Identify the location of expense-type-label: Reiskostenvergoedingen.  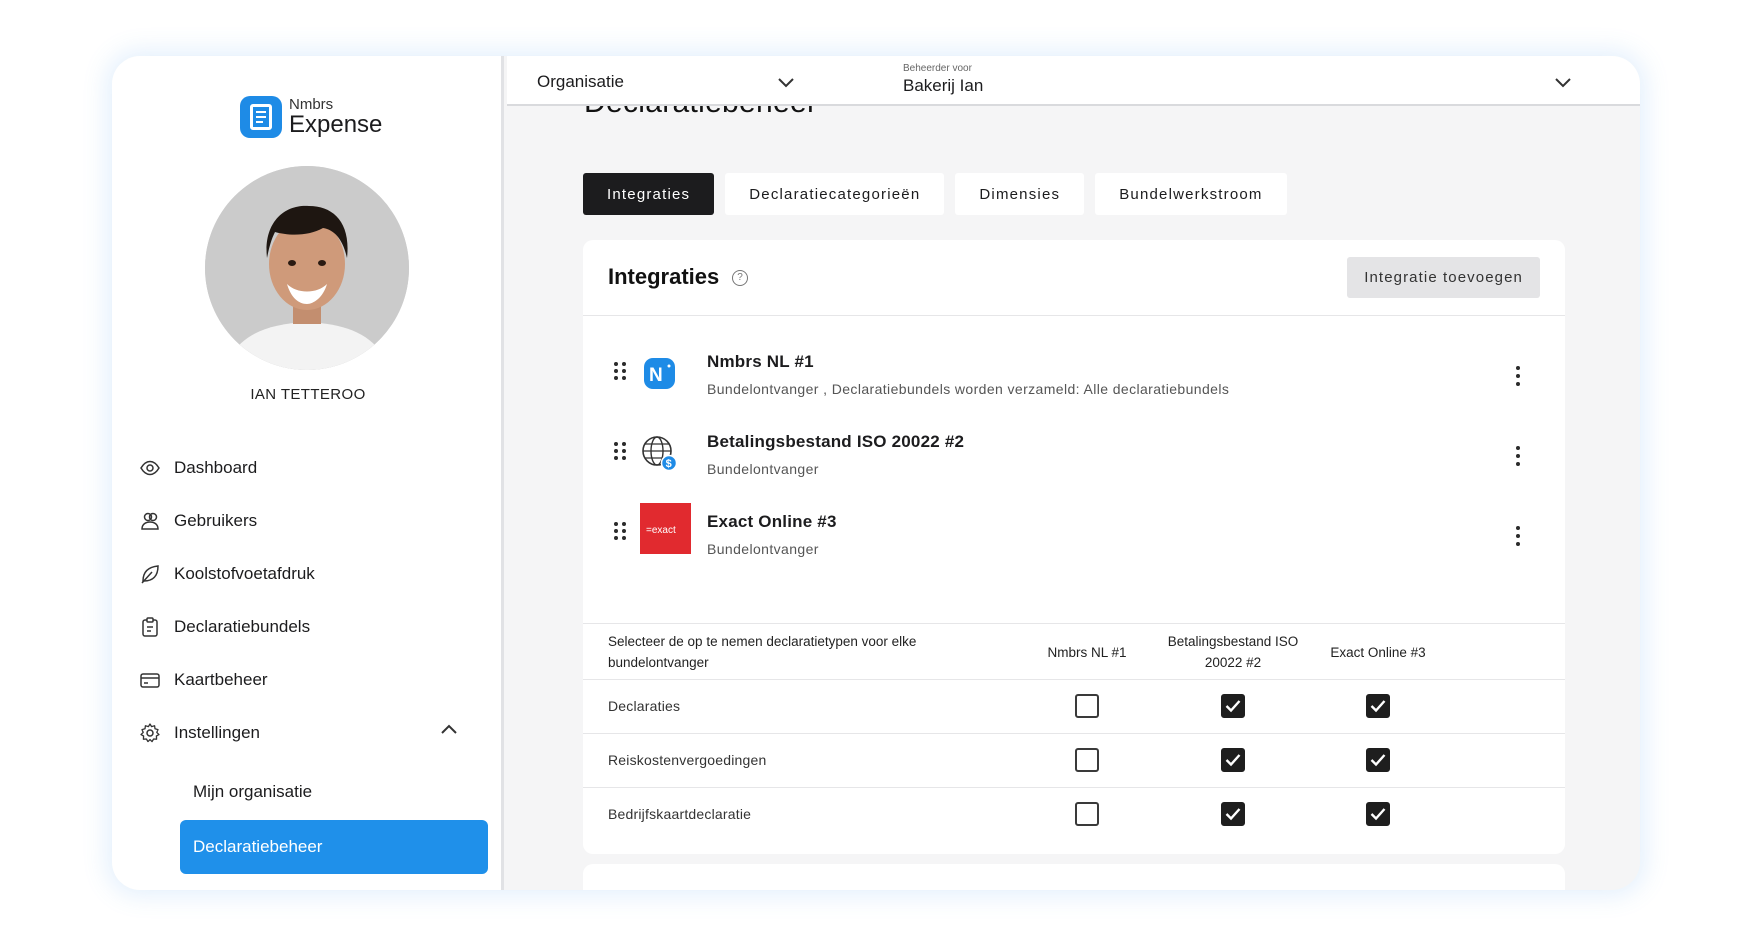
(687, 760).